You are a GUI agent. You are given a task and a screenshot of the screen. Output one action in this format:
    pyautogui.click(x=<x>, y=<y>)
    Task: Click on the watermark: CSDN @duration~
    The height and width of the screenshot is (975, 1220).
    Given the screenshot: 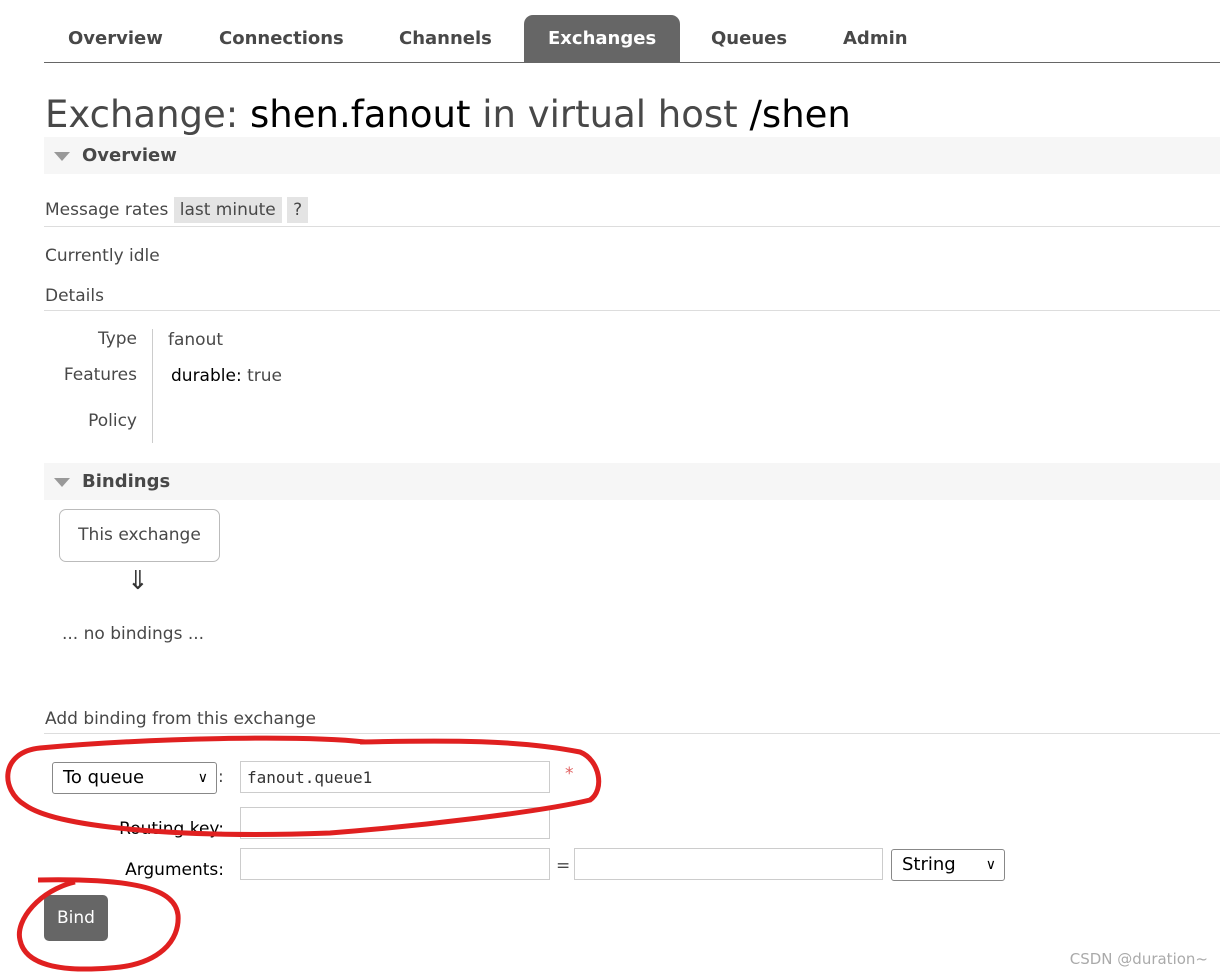 What is the action you would take?
    pyautogui.click(x=1138, y=959)
    